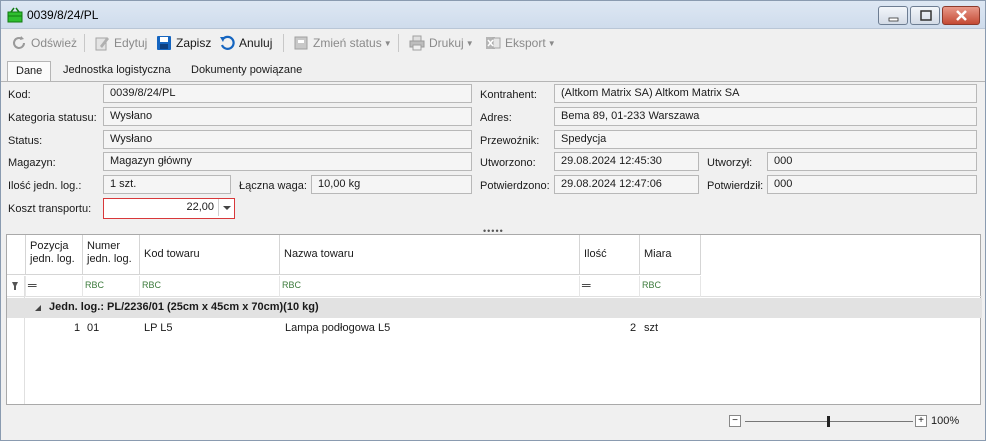 The width and height of the screenshot is (986, 441). Describe the element at coordinates (93, 328) in the screenshot. I see `cell-numer: 01` at that location.